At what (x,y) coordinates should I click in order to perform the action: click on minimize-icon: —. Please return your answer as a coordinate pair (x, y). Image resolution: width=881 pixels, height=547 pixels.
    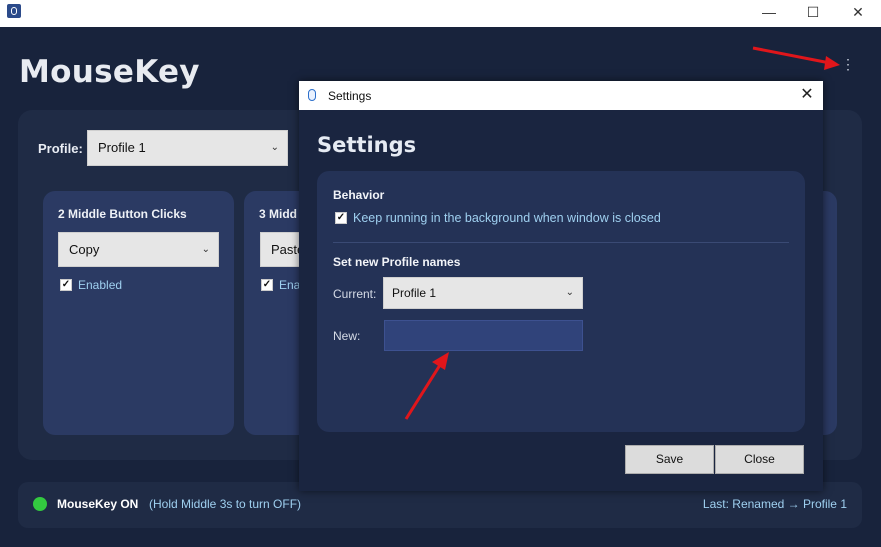
    Looking at the image, I should click on (769, 13).